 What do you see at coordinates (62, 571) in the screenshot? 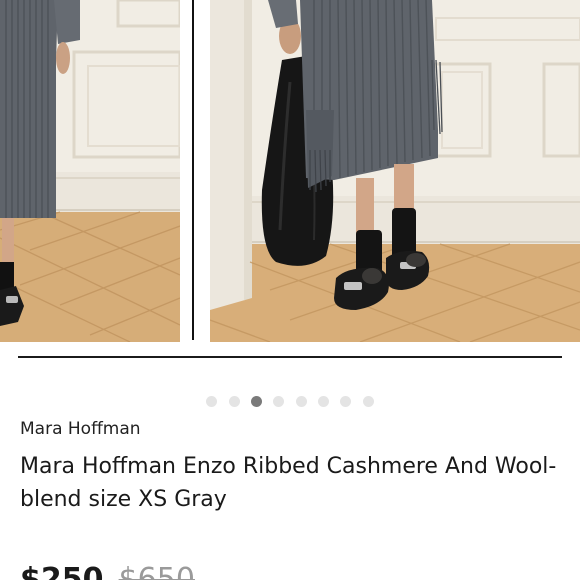
I see `price-current: $250` at bounding box center [62, 571].